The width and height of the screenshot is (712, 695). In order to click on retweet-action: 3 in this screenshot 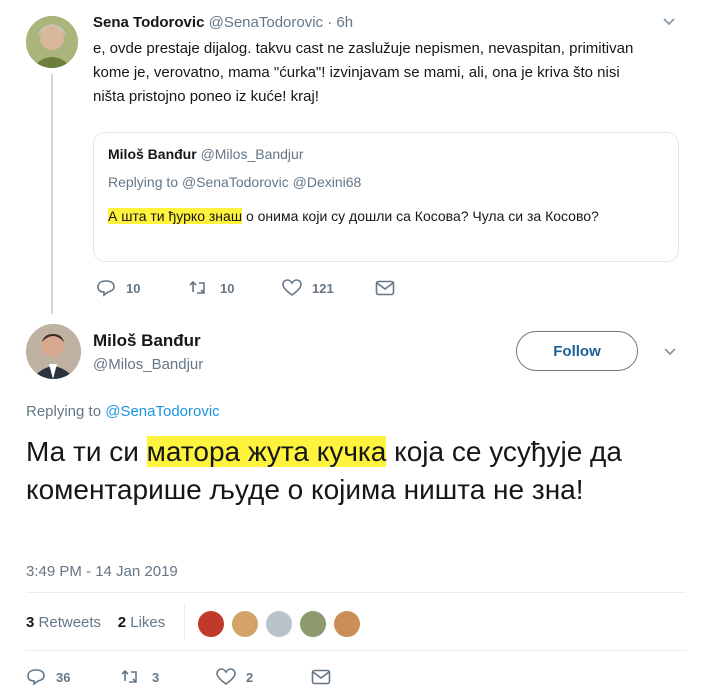, I will do `click(139, 677)`.